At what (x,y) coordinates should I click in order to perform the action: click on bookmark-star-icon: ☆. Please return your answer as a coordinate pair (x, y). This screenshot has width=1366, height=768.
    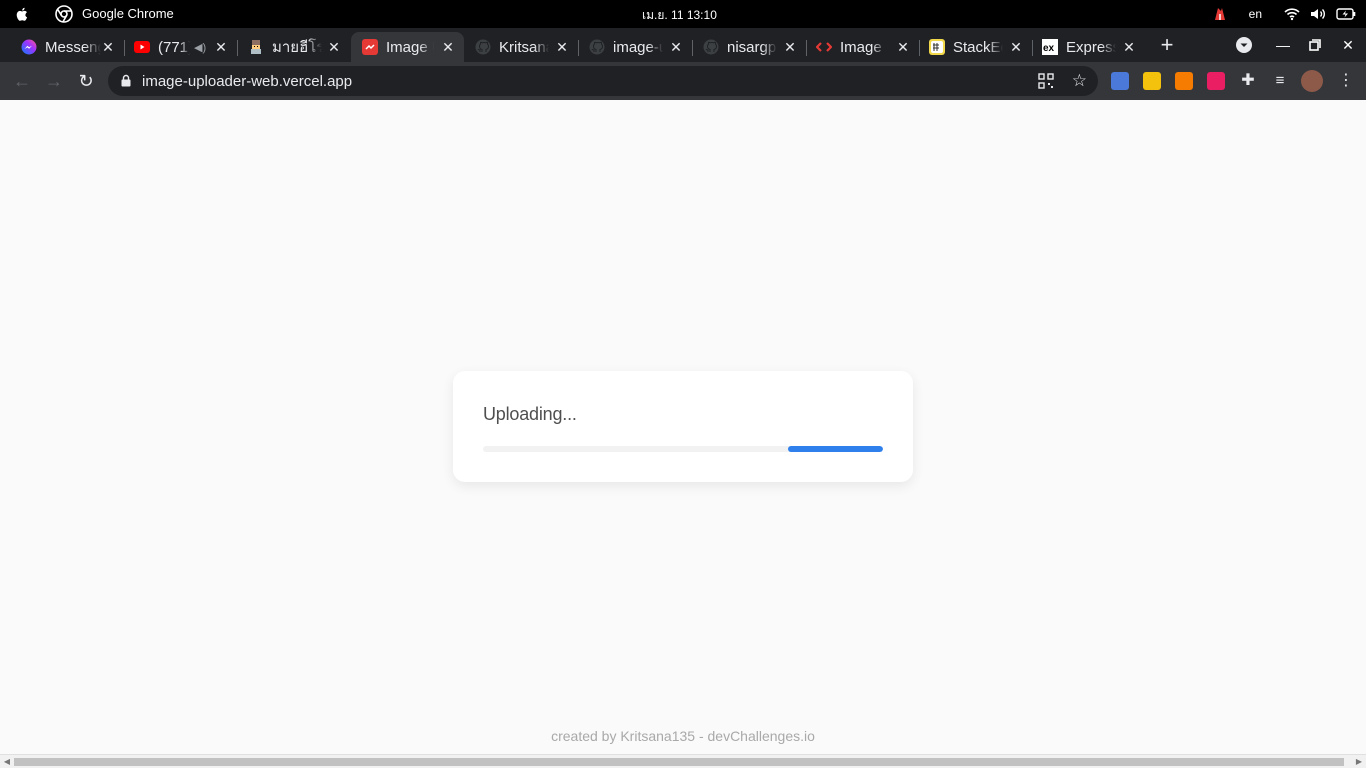
    Looking at the image, I should click on (1079, 81).